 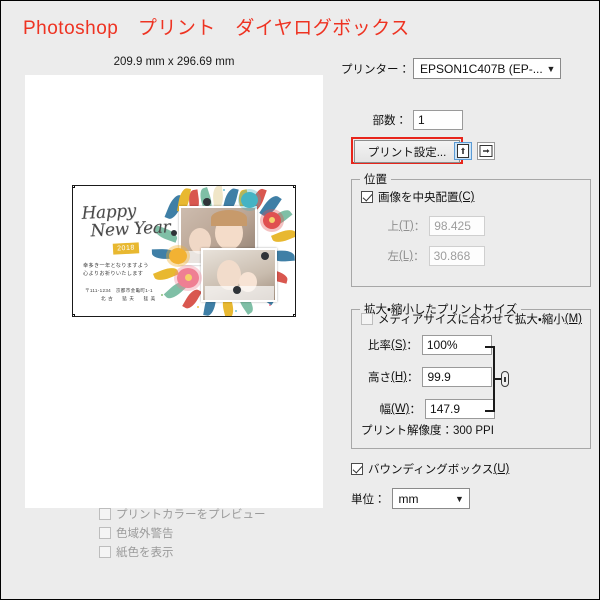 I want to click on position-top-input: 98.425, so click(x=457, y=226).